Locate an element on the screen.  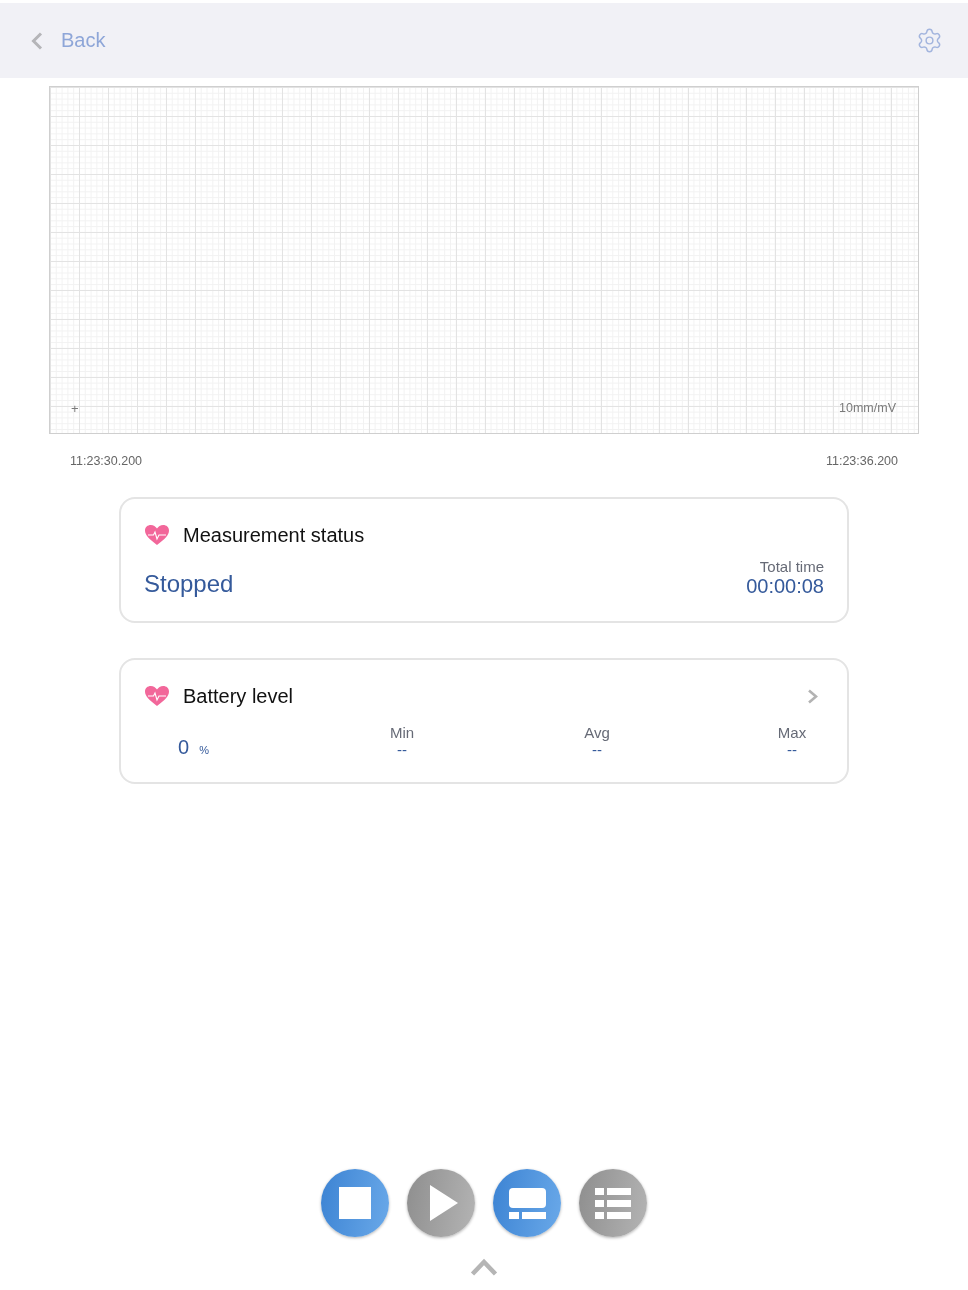
card-title: Battery level is located at coordinates (238, 696).